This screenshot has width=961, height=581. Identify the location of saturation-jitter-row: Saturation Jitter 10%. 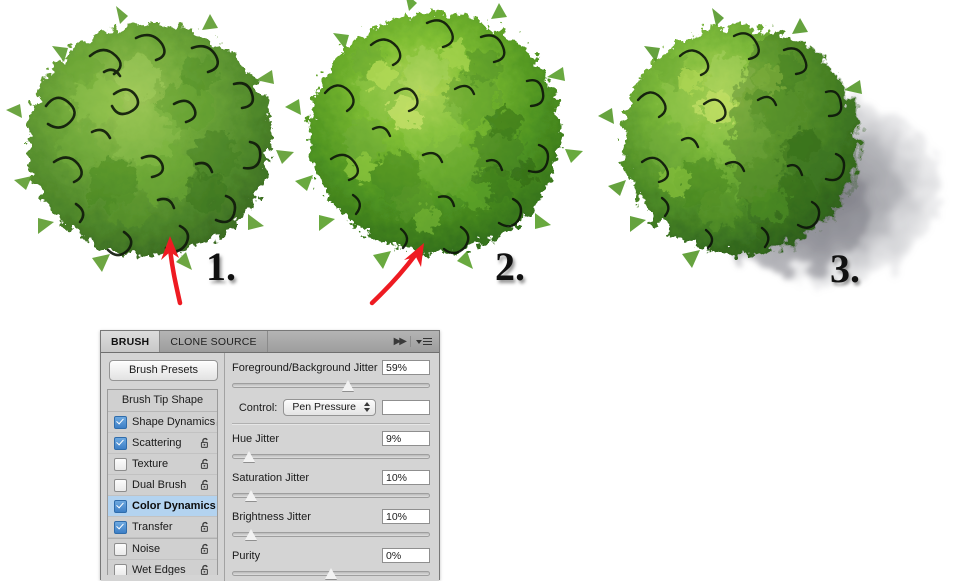
(331, 477).